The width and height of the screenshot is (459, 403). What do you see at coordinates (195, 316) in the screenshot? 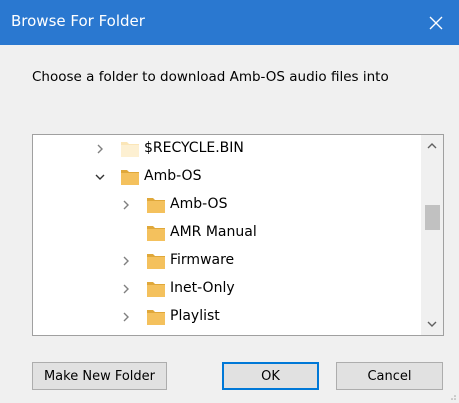
I see `tree-item-label: Playlist` at bounding box center [195, 316].